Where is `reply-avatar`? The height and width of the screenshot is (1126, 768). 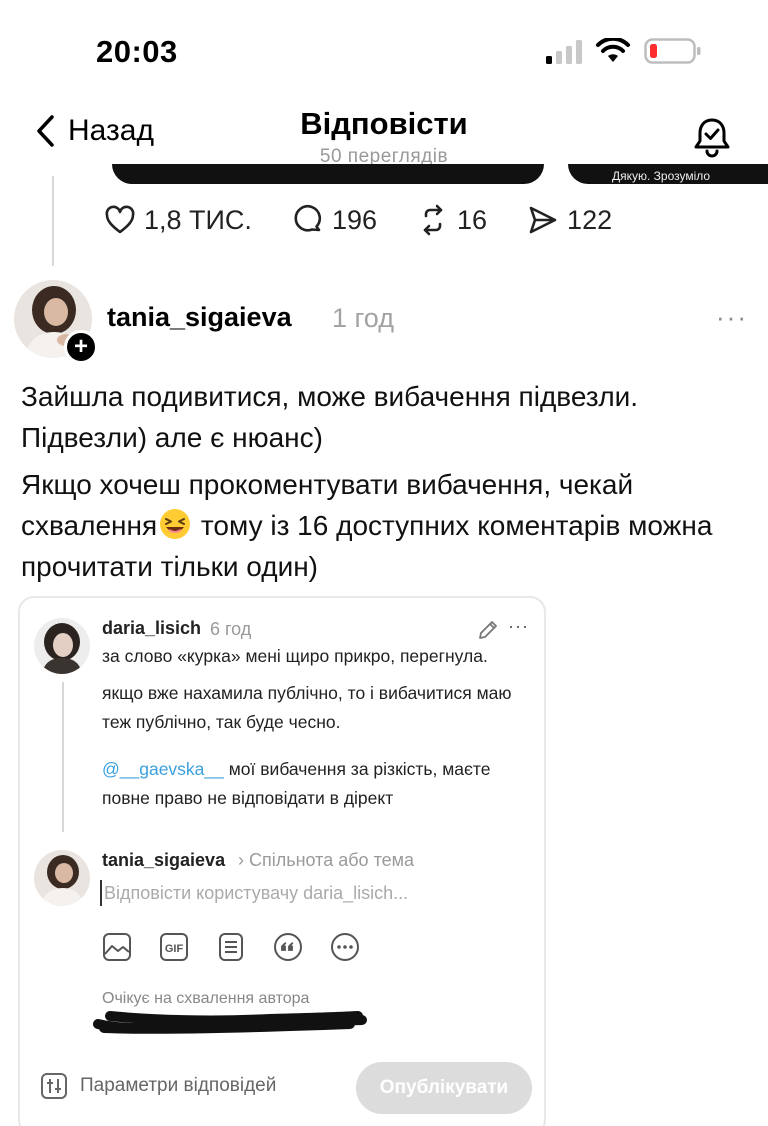 reply-avatar is located at coordinates (62, 878).